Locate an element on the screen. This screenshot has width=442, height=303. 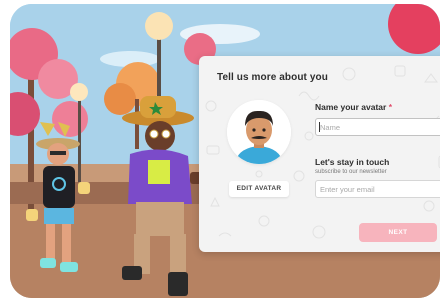
avatar-name-input is located at coordinates (377, 127).